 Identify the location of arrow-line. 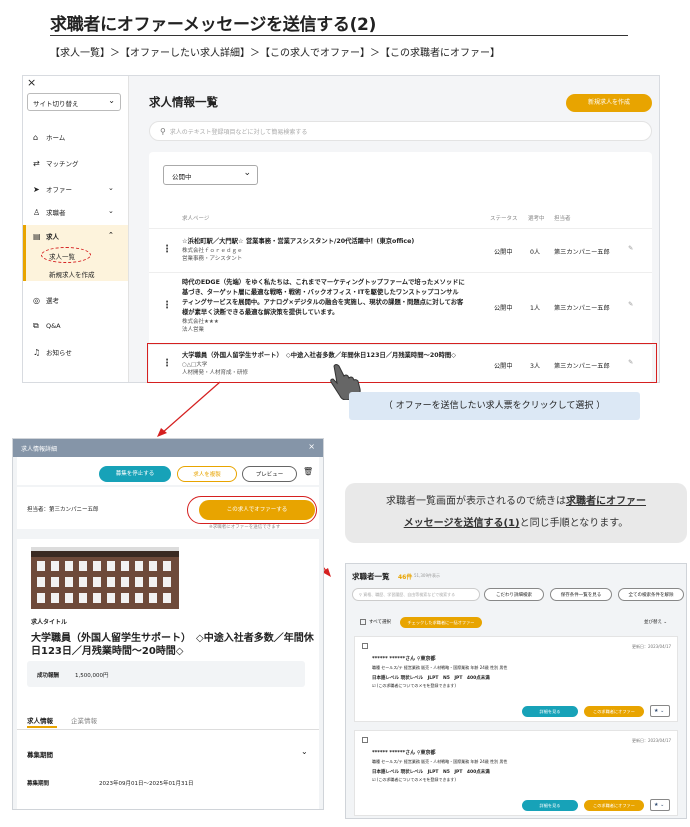
(191, 407).